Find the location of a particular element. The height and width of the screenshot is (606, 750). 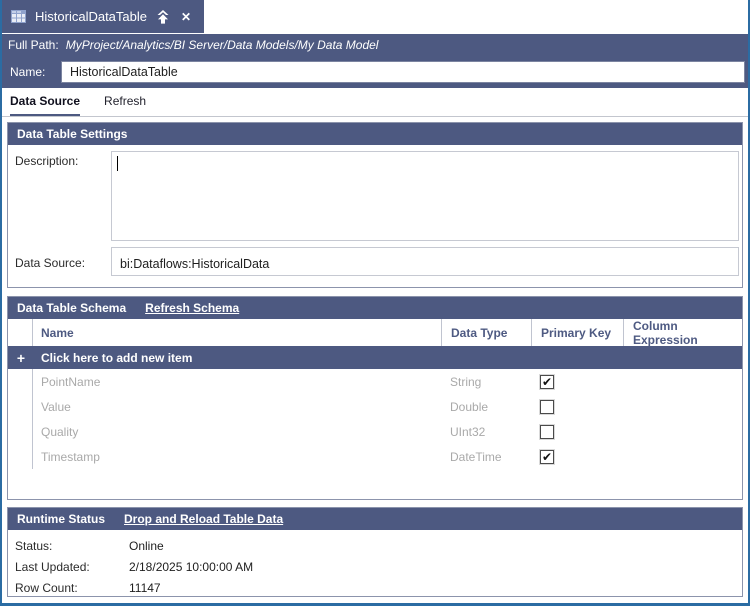

cell-name: PointName is located at coordinates (71, 381).